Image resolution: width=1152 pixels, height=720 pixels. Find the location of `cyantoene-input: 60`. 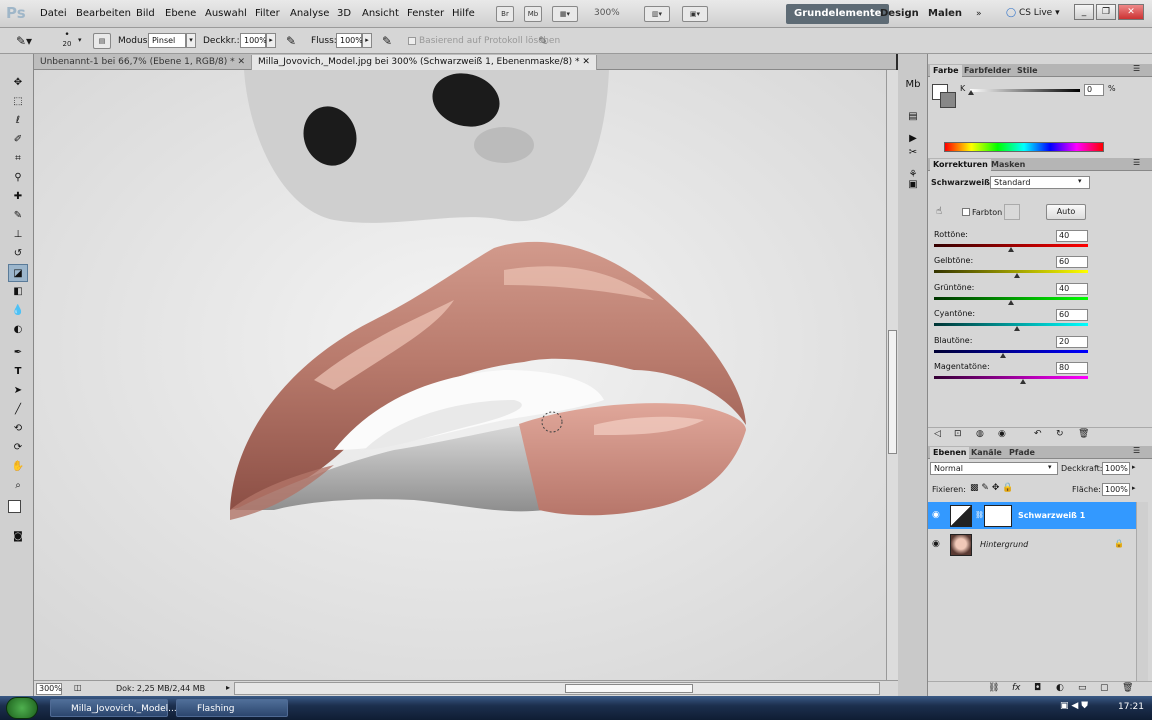

cyantoene-input: 60 is located at coordinates (1072, 315).